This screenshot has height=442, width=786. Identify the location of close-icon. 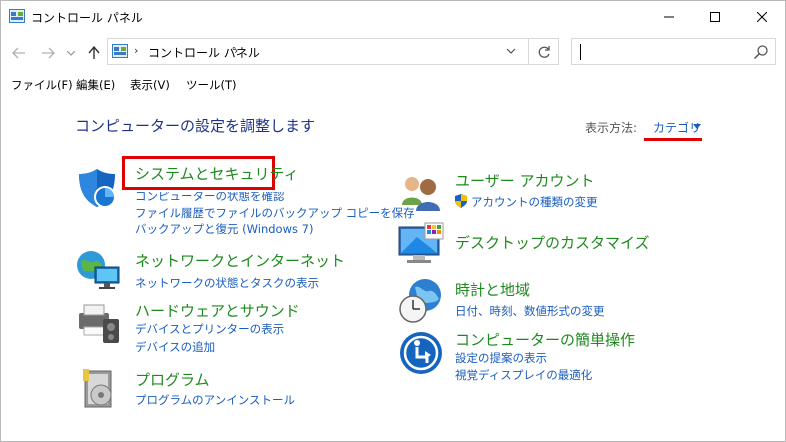
(762, 16).